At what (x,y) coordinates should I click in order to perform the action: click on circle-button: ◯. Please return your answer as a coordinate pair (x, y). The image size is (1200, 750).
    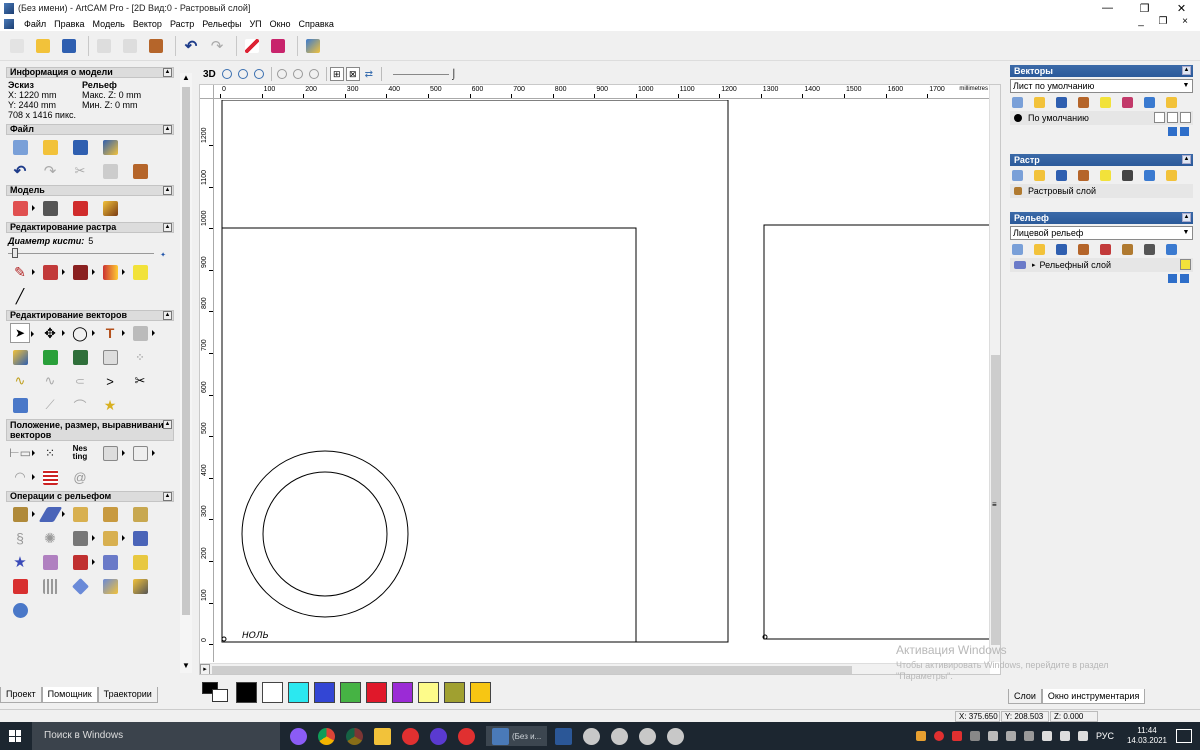
    Looking at the image, I should click on (82, 333).